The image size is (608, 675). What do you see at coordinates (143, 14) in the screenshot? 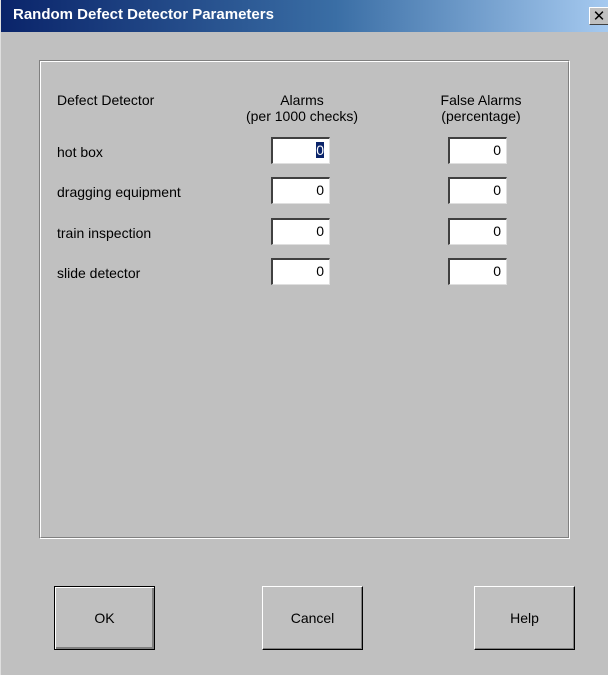
I see `window-title: Random Defect Detector Parameters` at bounding box center [143, 14].